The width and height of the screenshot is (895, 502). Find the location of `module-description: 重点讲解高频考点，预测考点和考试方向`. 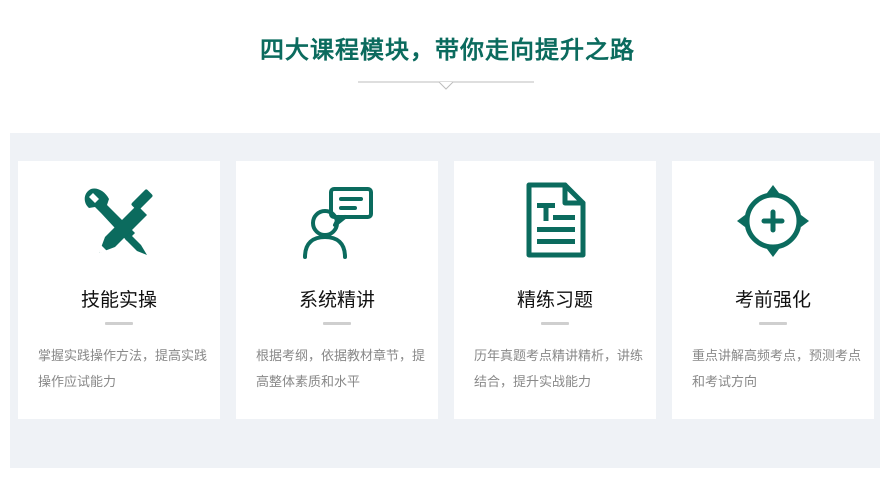

module-description: 重点讲解高频考点，预测考点和考试方向 is located at coordinates (777, 369).